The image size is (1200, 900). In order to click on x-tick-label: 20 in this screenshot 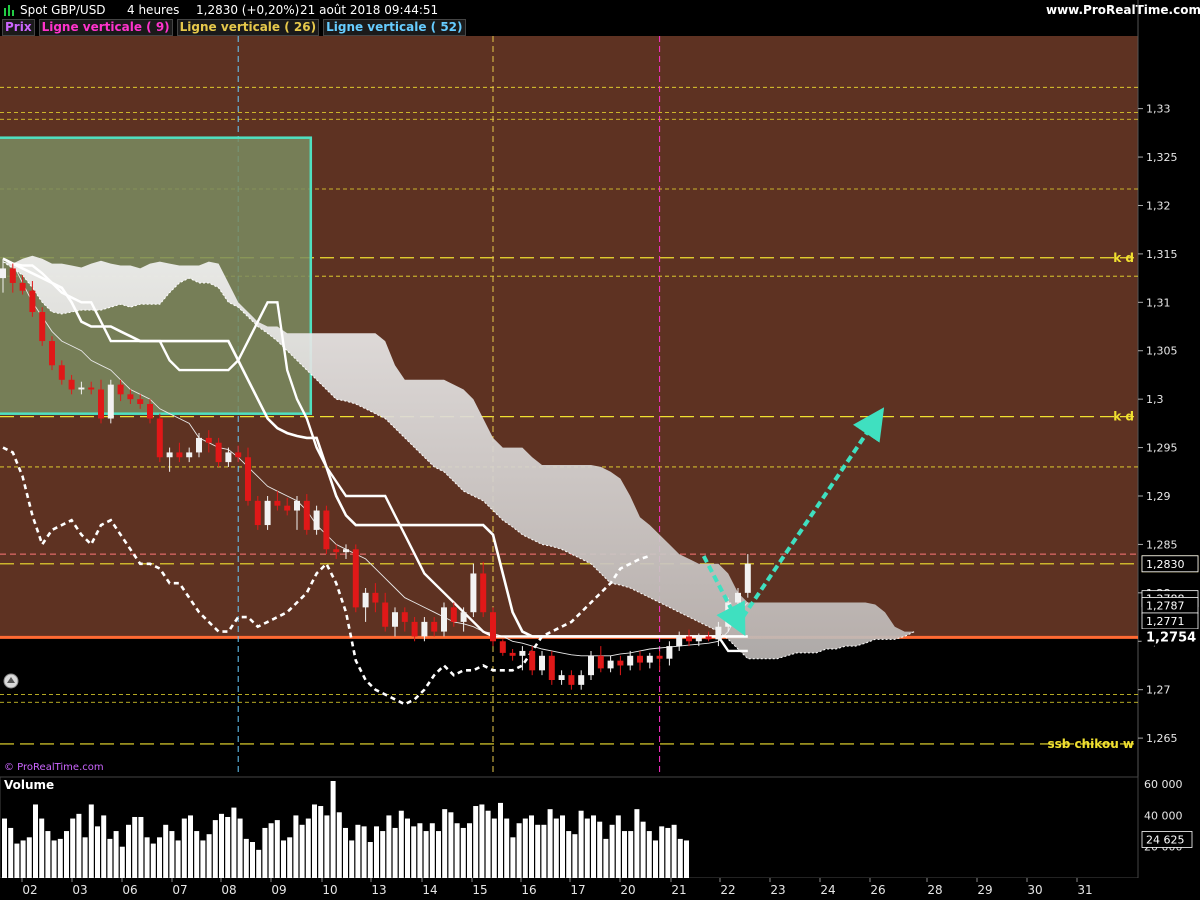, I will do `click(627, 890)`.